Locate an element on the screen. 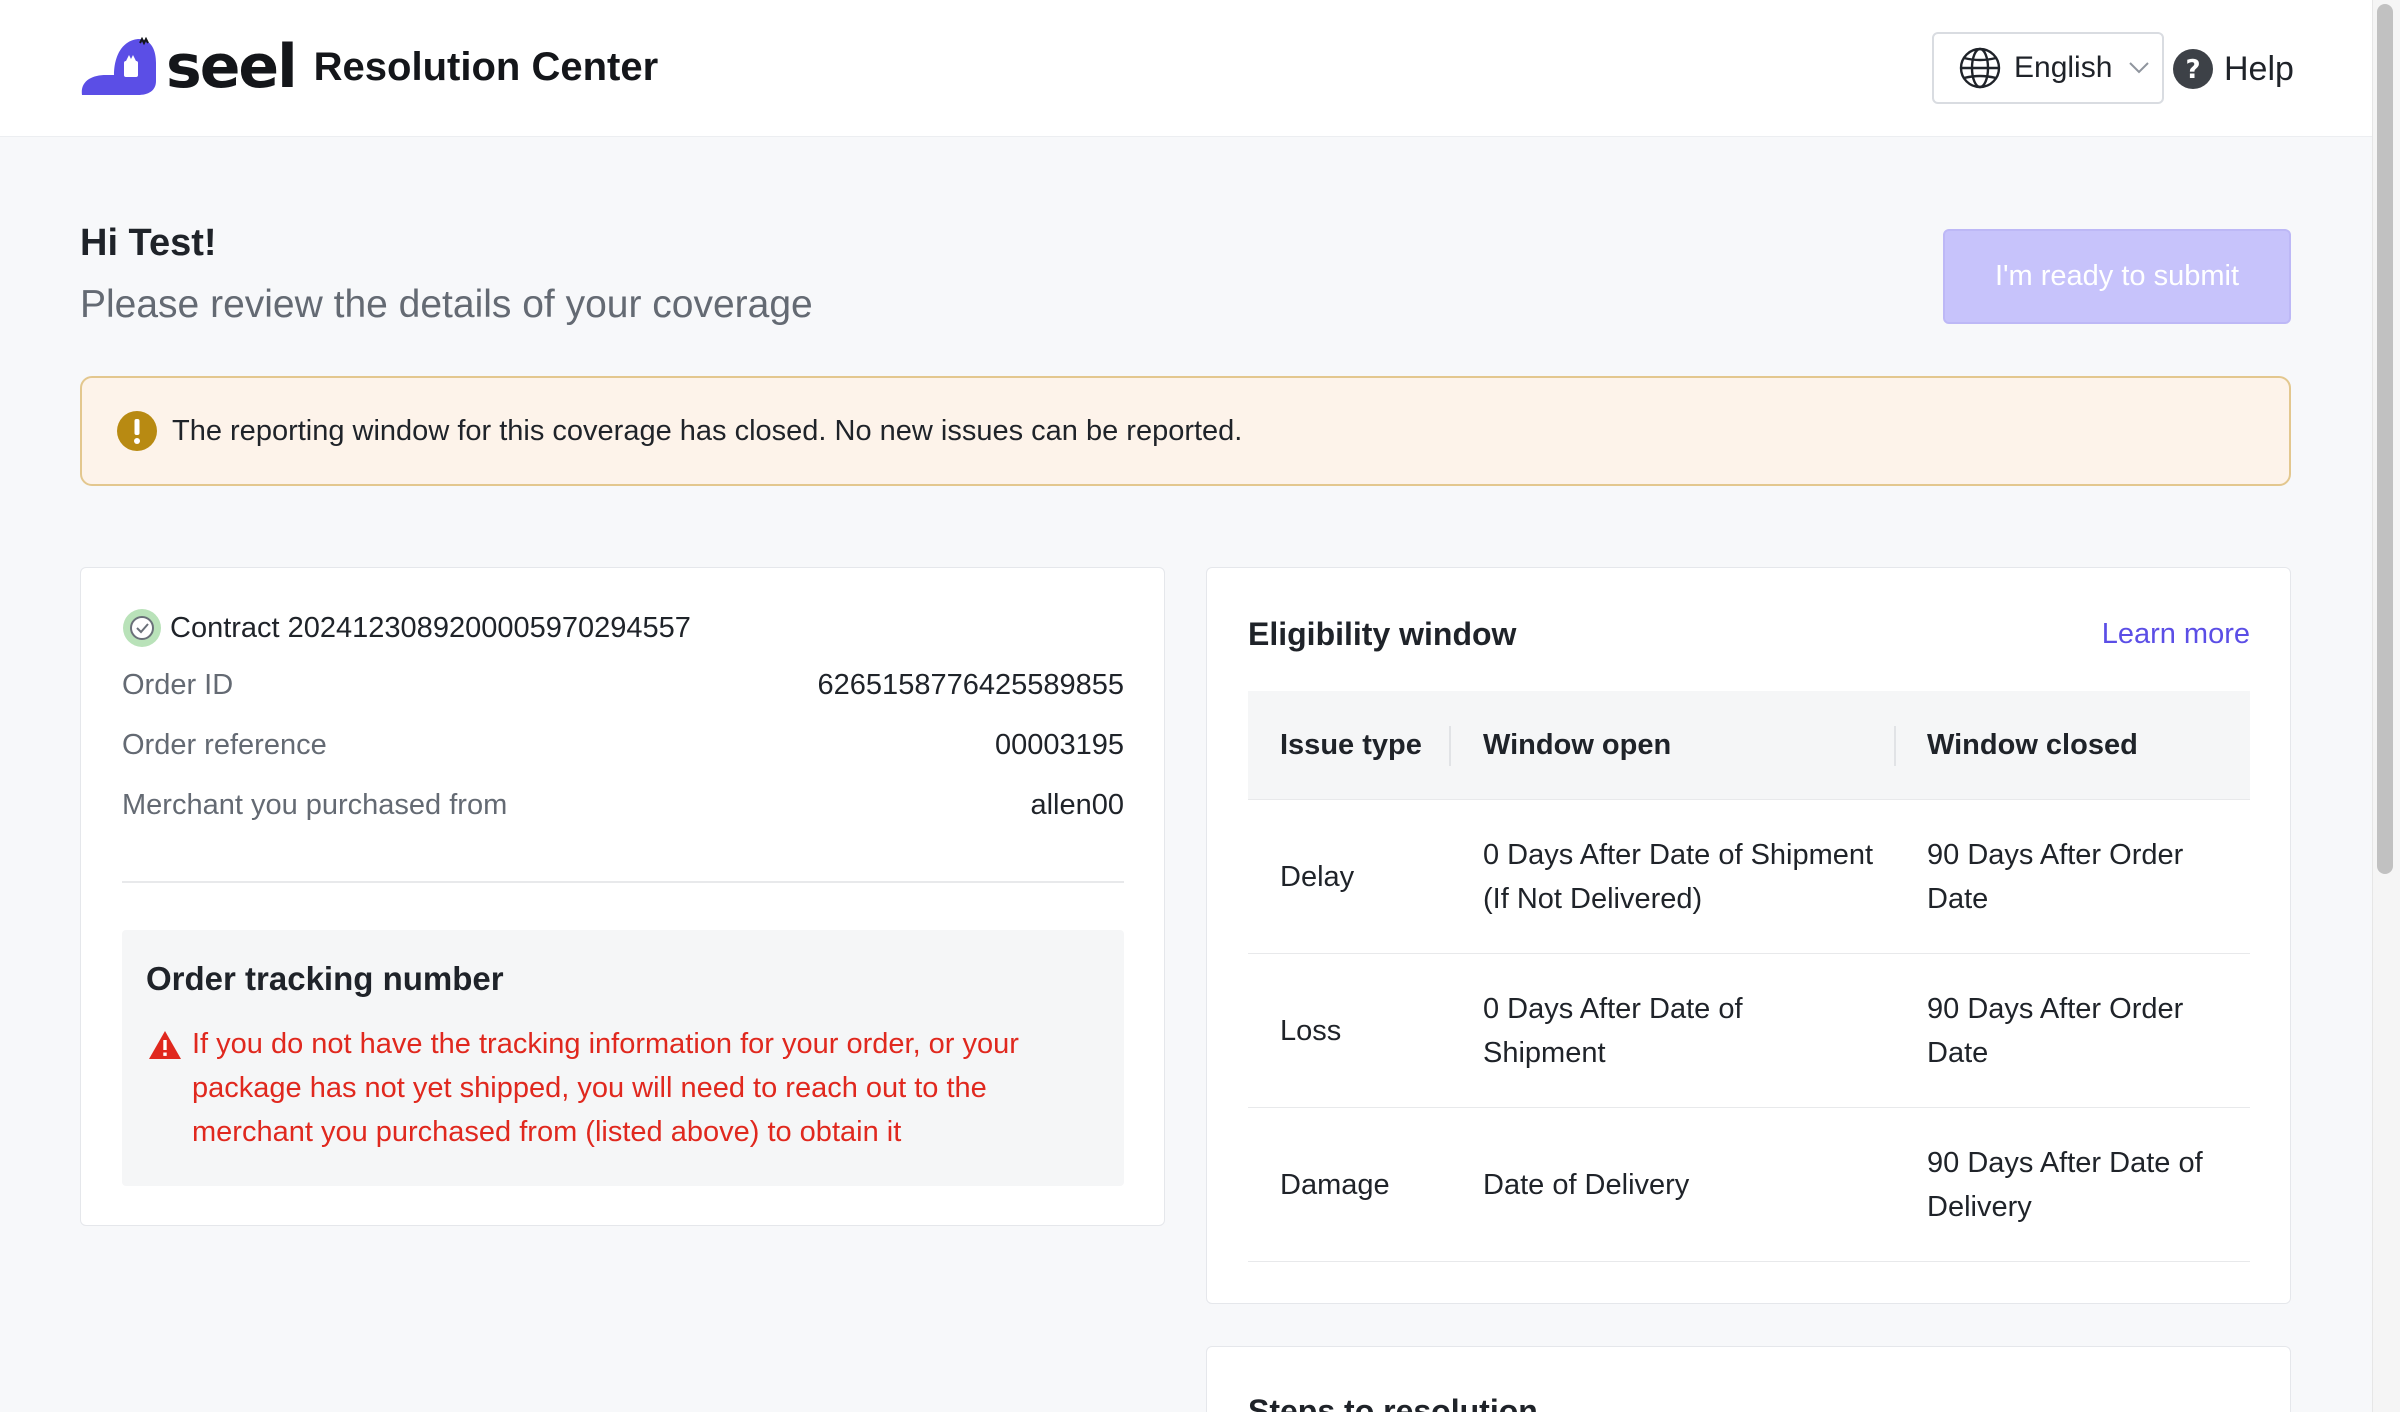  column-header-issue-type: Issue type is located at coordinates (1351, 744).